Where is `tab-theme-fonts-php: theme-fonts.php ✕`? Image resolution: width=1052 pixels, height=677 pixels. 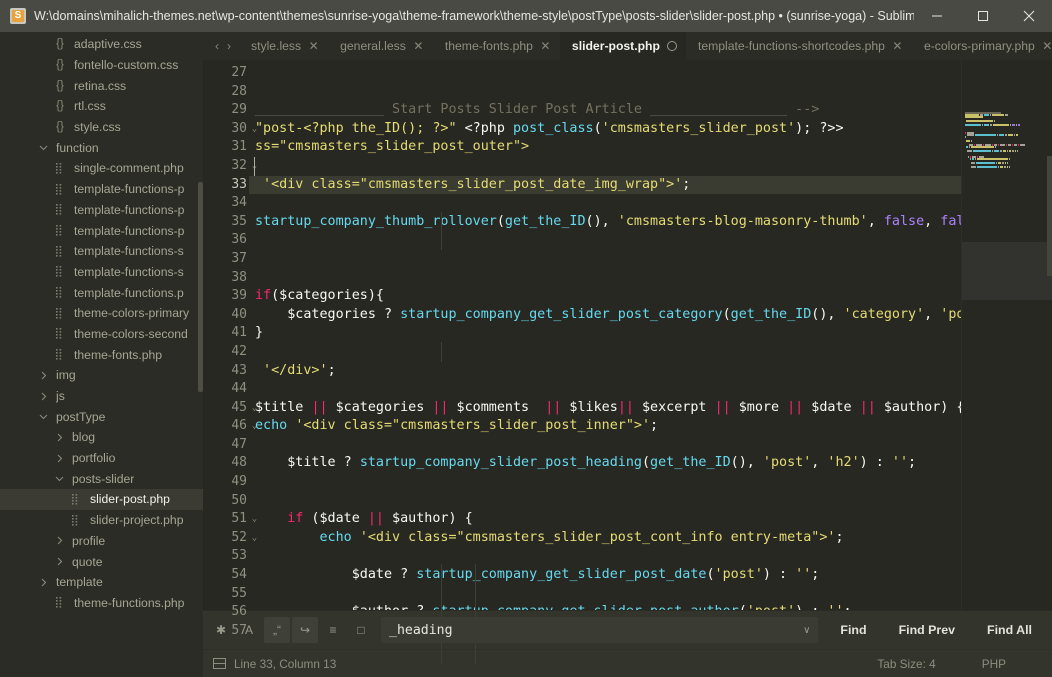 tab-theme-fonts-php: theme-fonts.php ✕ is located at coordinates (496, 46).